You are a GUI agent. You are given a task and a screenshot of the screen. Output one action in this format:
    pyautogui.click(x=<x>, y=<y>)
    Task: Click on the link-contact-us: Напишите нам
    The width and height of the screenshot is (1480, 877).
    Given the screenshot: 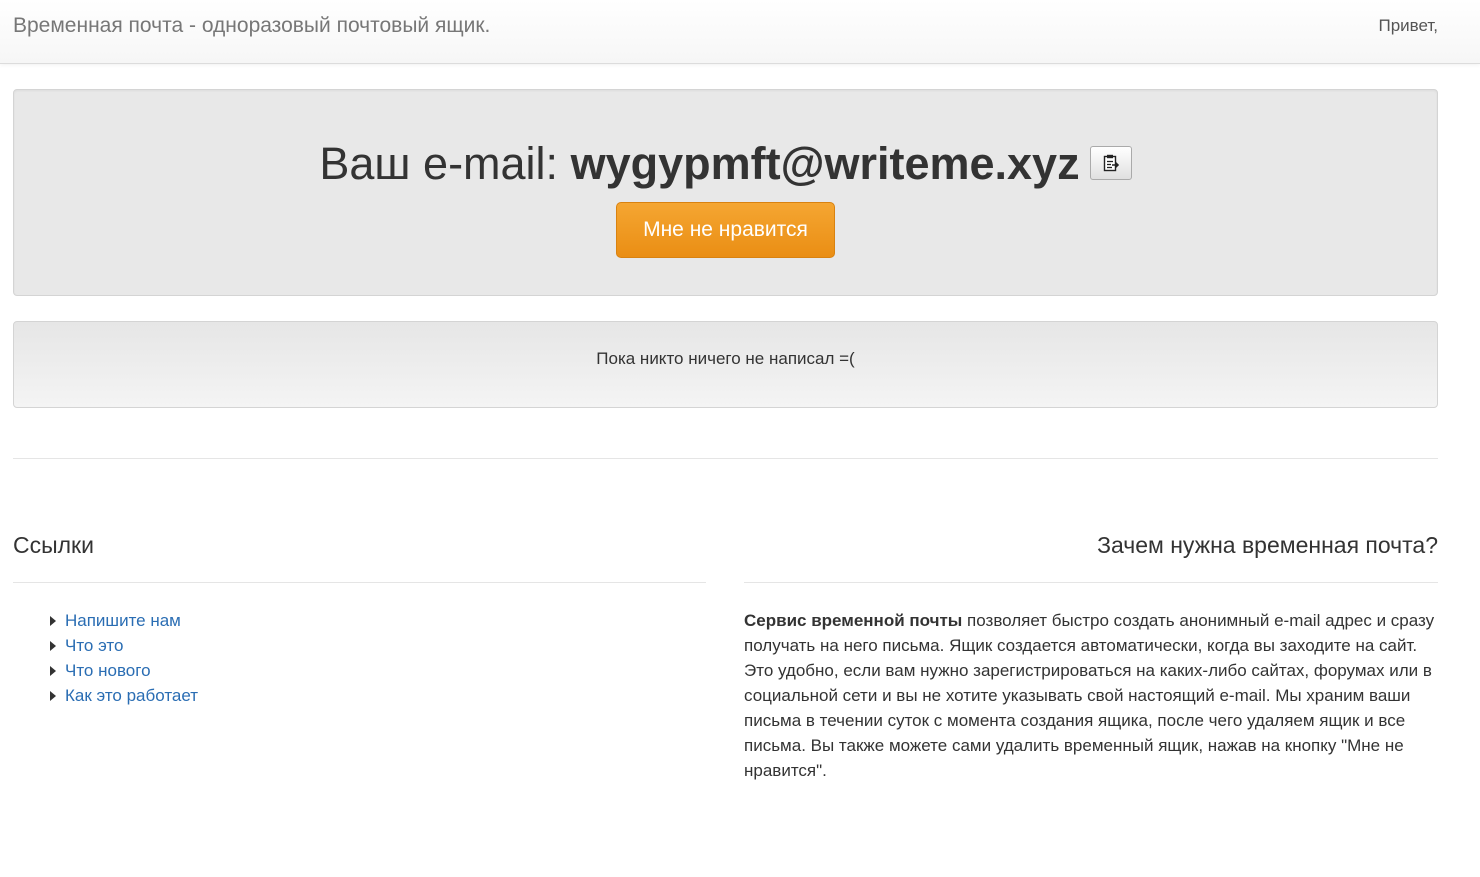 What is the action you would take?
    pyautogui.click(x=123, y=620)
    